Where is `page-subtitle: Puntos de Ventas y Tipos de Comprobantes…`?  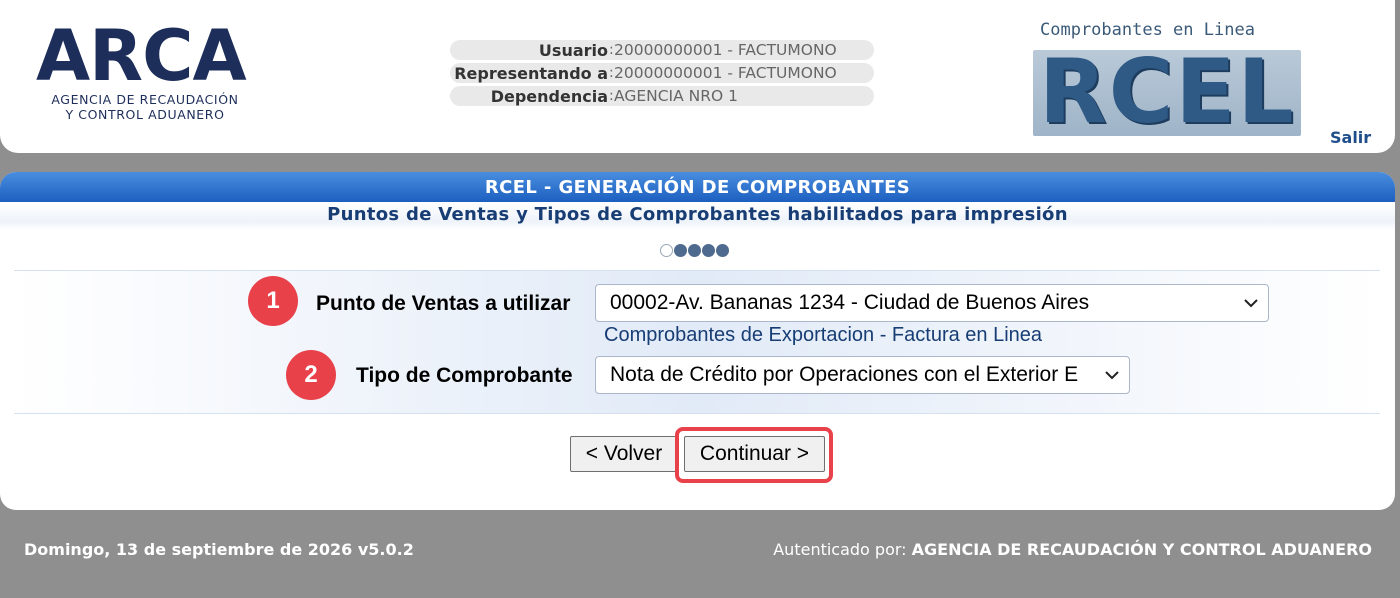
page-subtitle: Puntos de Ventas y Tipos de Comprobantes… is located at coordinates (697, 216).